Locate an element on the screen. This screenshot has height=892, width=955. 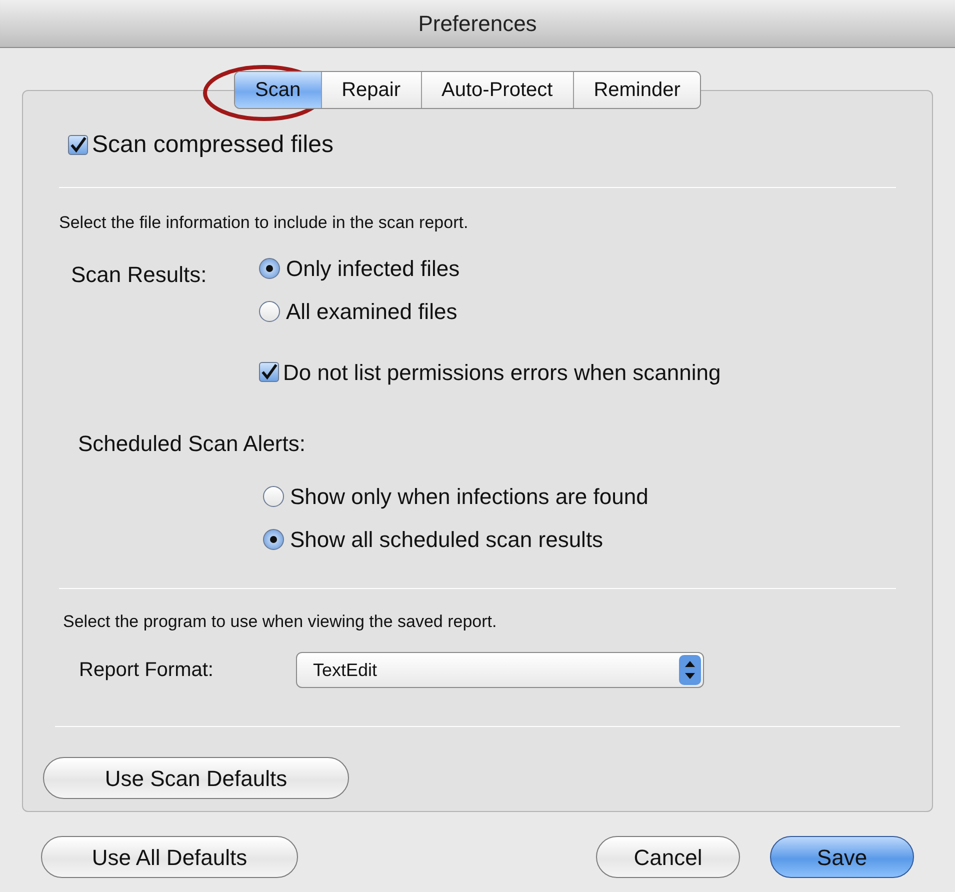
popup-menu: TextEdit is located at coordinates (500, 670).